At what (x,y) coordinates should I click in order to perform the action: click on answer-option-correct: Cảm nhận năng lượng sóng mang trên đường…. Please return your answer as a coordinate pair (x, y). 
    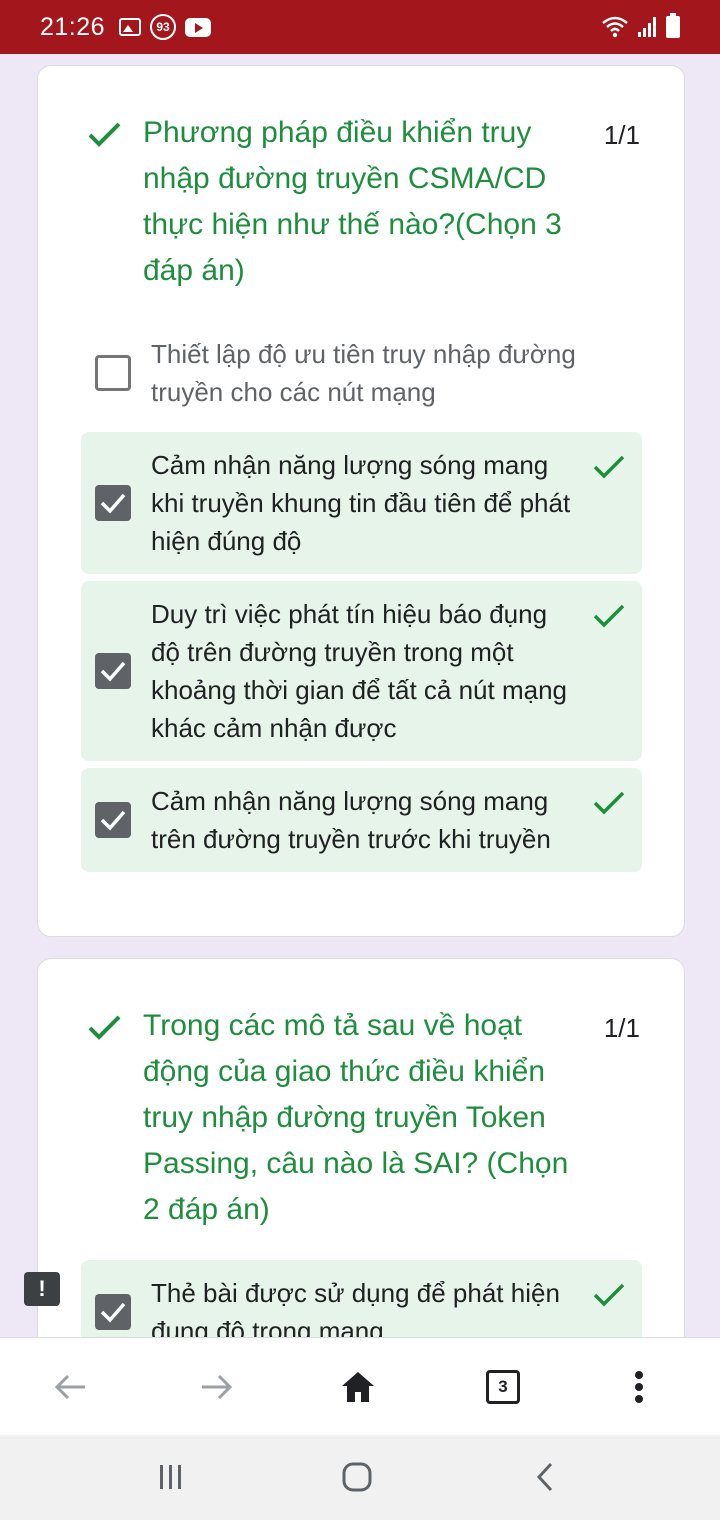
    Looking at the image, I should click on (361, 820).